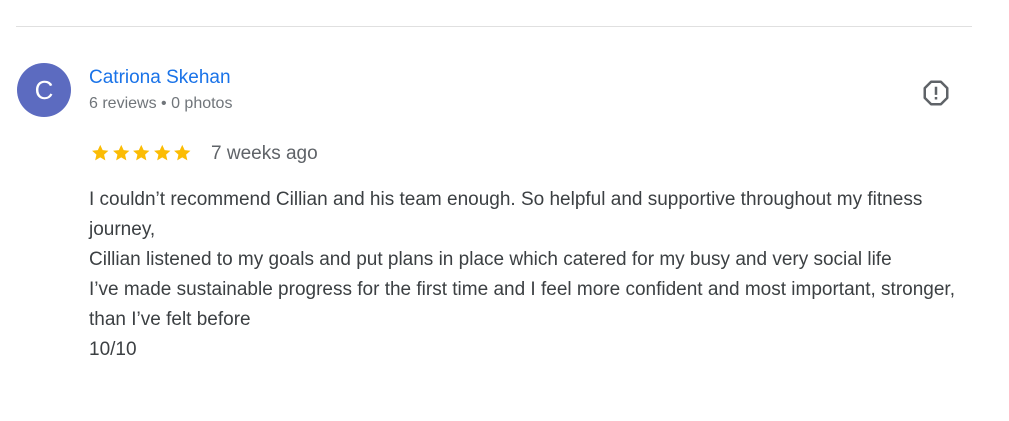 This screenshot has height=421, width=1009. What do you see at coordinates (264, 153) in the screenshot?
I see `review-time-ago: 7 weeks ago` at bounding box center [264, 153].